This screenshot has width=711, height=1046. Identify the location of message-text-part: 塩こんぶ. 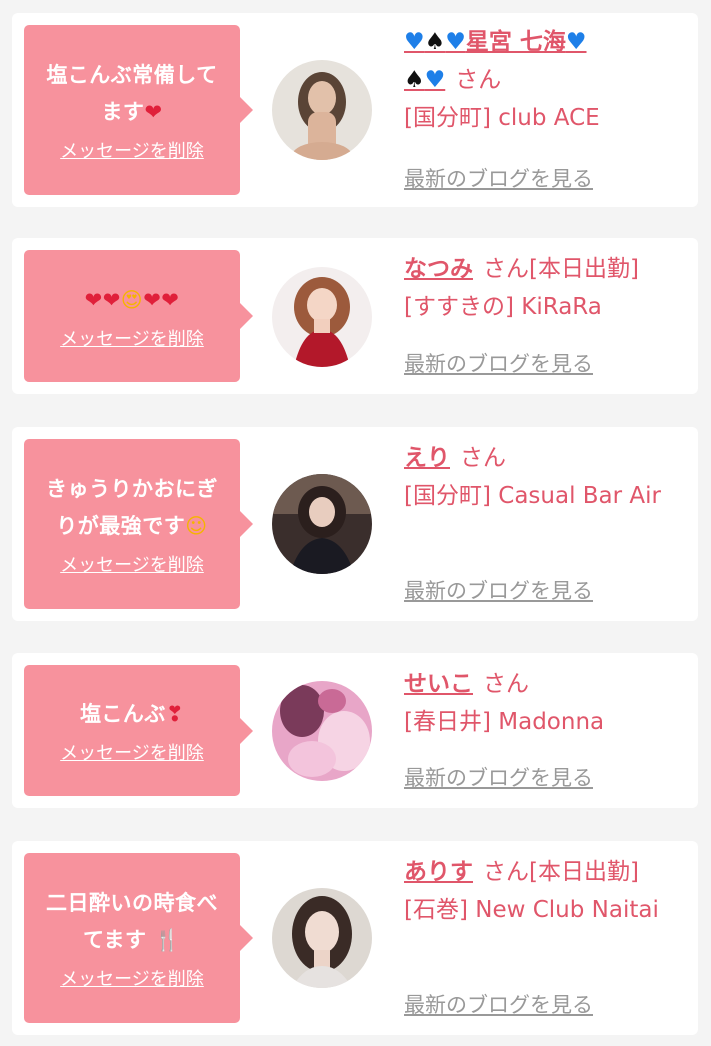
(122, 714).